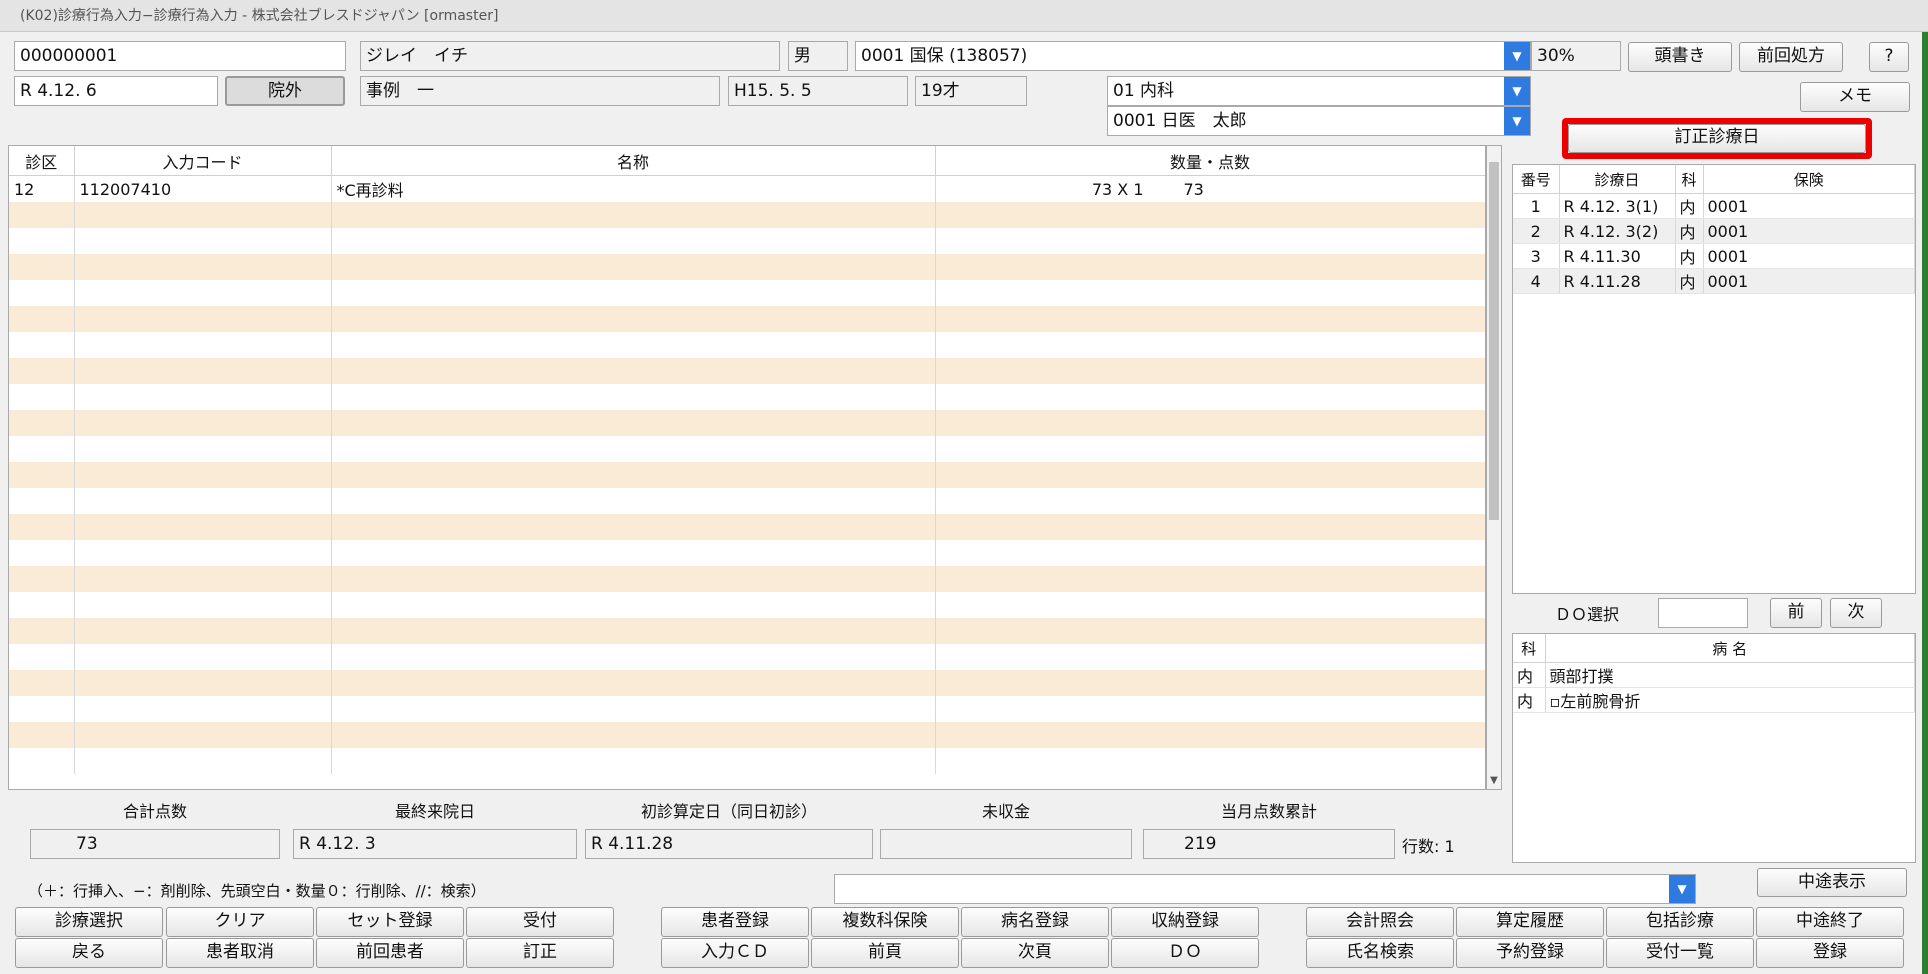  What do you see at coordinates (116, 91) in the screenshot?
I see `visit-date-field: R 4.12. 6` at bounding box center [116, 91].